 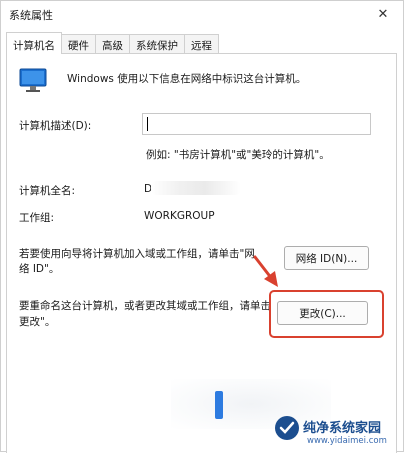 I want to click on network-id-text-line1: 若要使用向导将计算机加入域或工作组，请单击"网, so click(x=137, y=254).